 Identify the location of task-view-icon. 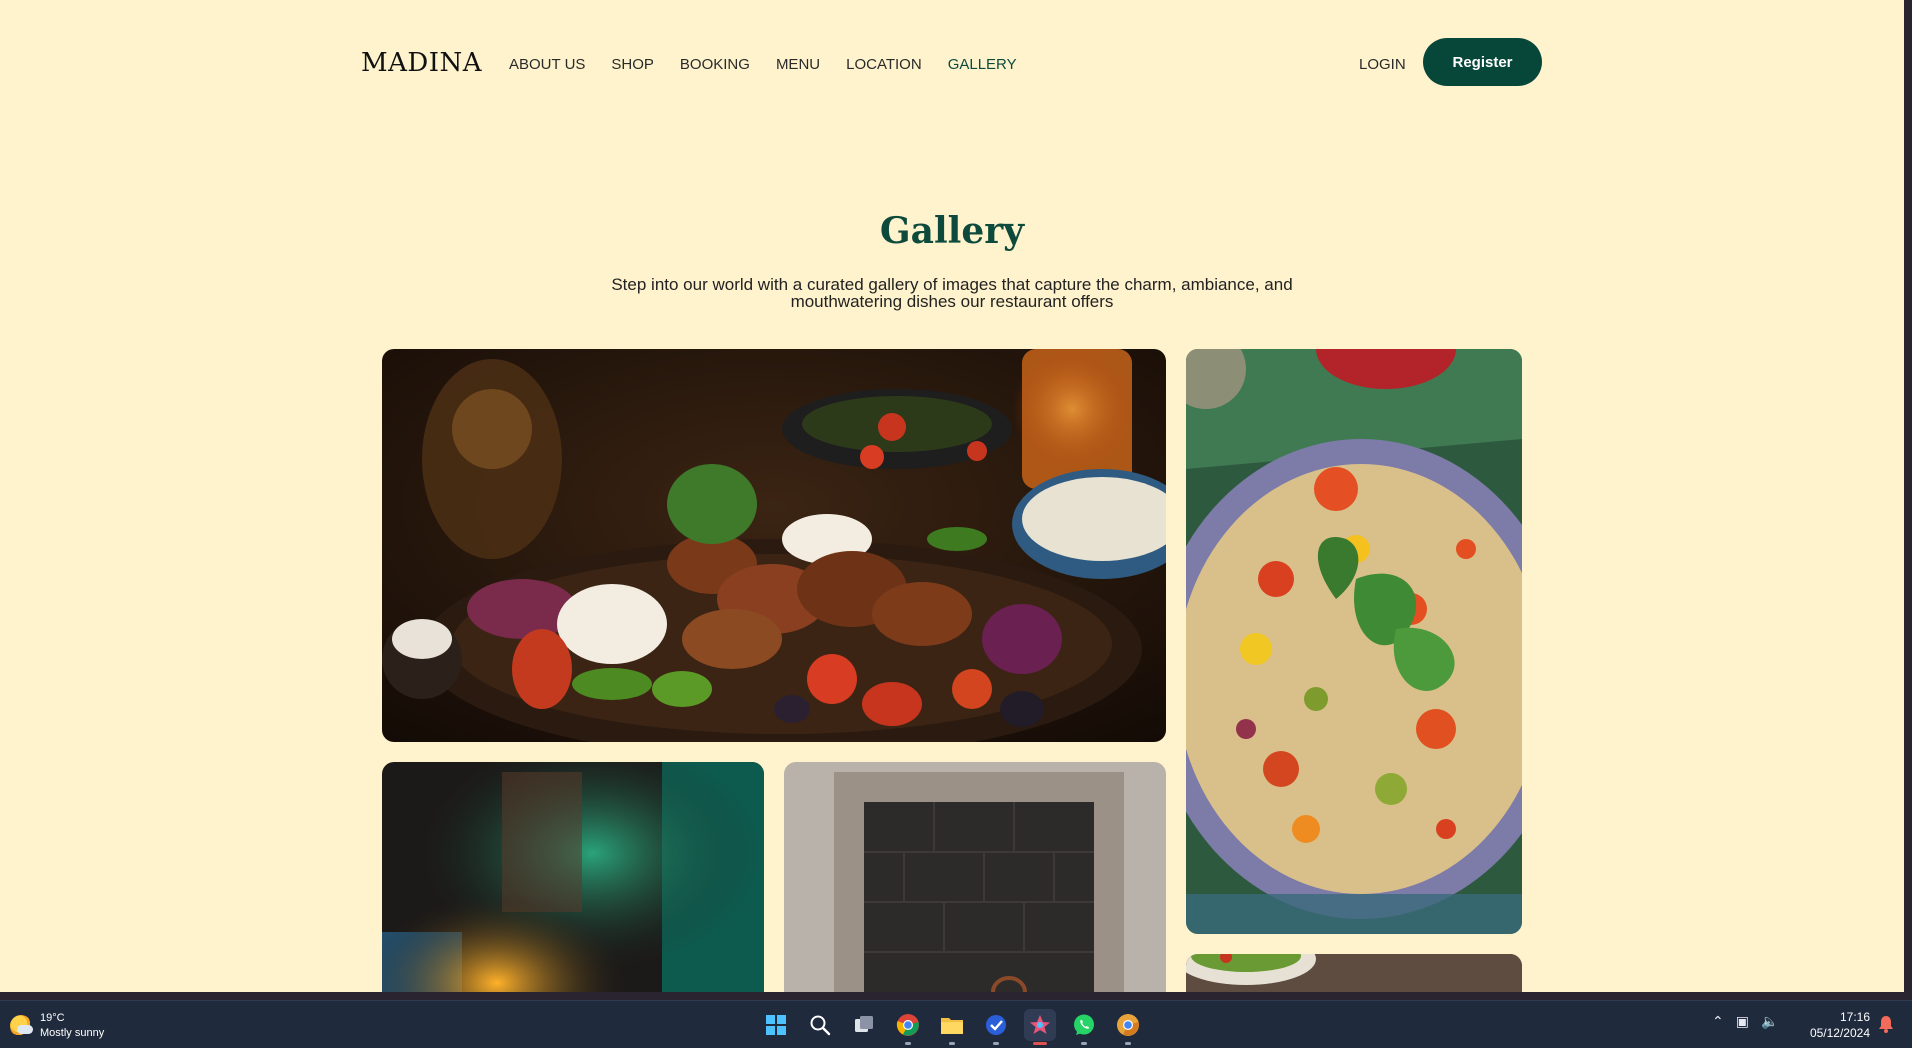
(864, 1025).